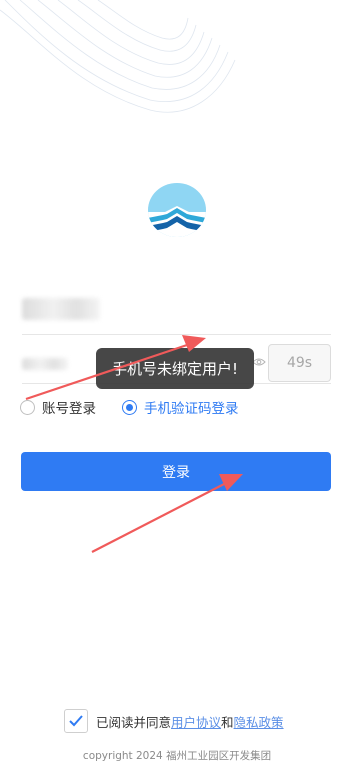 The image size is (354, 770). Describe the element at coordinates (118, 56) in the screenshot. I see `background-decoration` at that location.